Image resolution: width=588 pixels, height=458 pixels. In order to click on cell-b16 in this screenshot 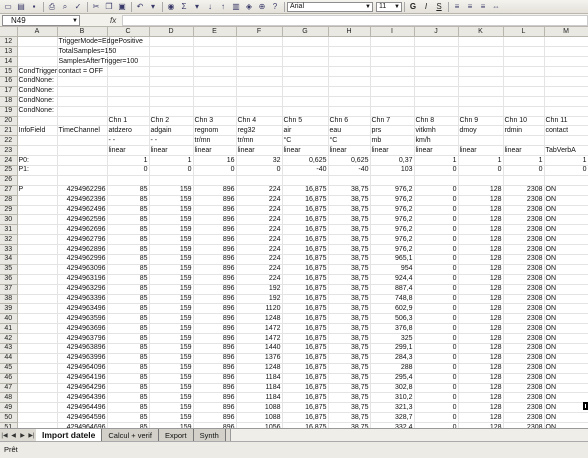, I will do `click(82, 81)`.